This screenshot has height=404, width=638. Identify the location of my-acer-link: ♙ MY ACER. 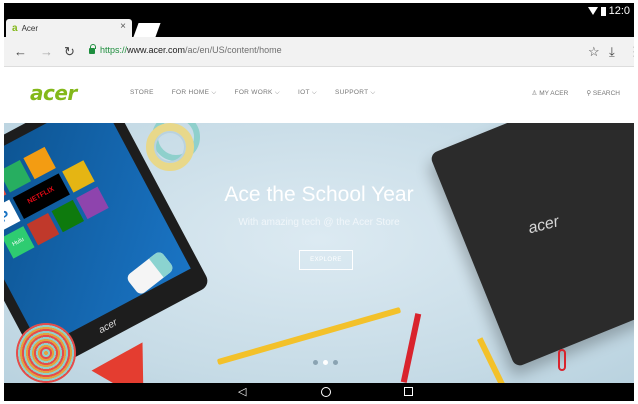
(550, 93).